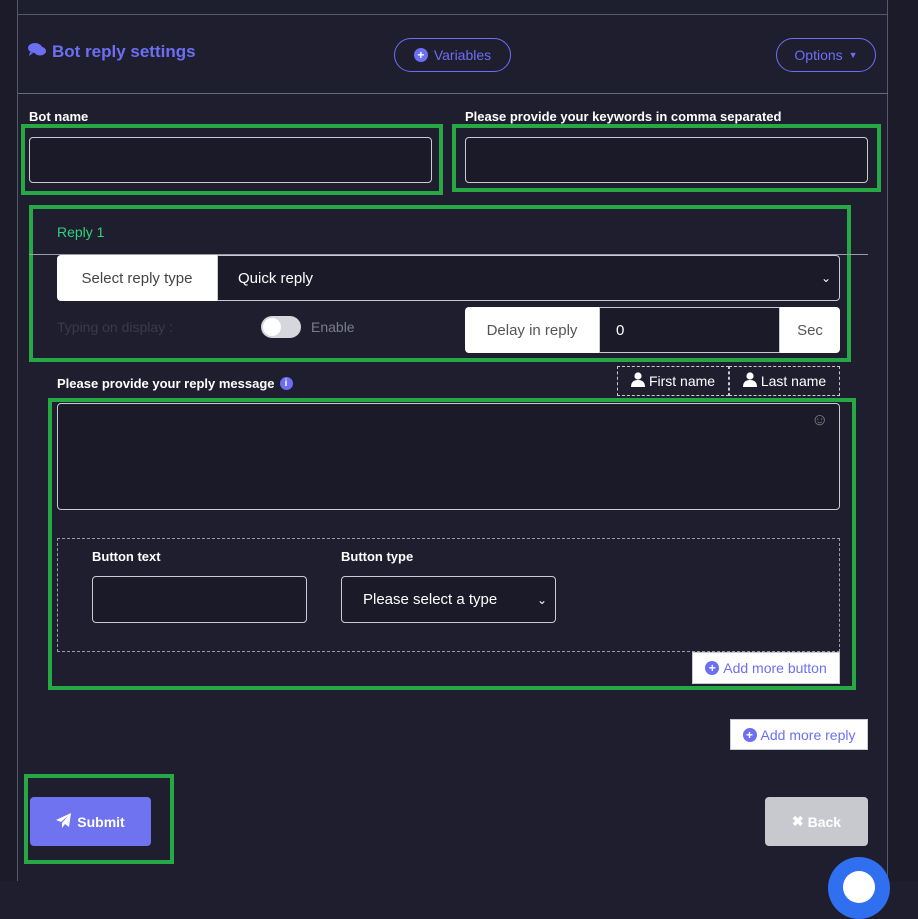 The width and height of the screenshot is (918, 919). What do you see at coordinates (808, 734) in the screenshot?
I see `add-more-reply-label: Add more reply` at bounding box center [808, 734].